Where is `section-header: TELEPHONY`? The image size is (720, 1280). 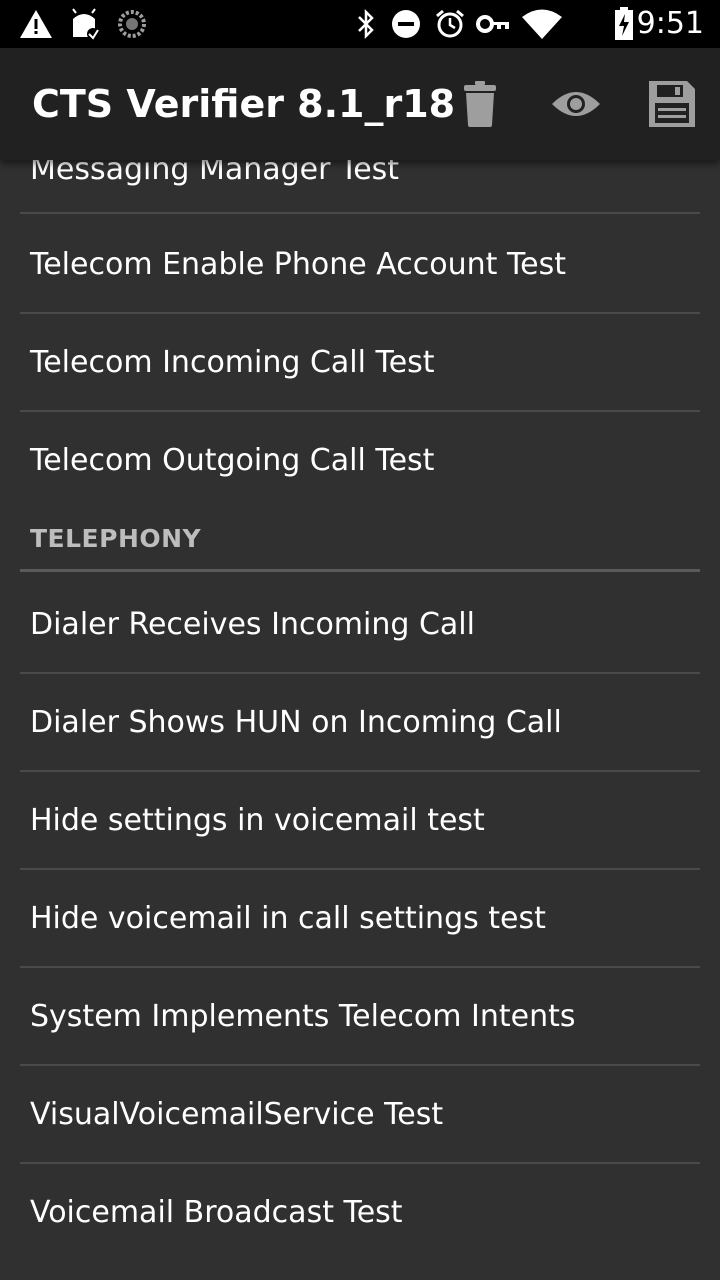
section-header: TELEPHONY is located at coordinates (360, 541).